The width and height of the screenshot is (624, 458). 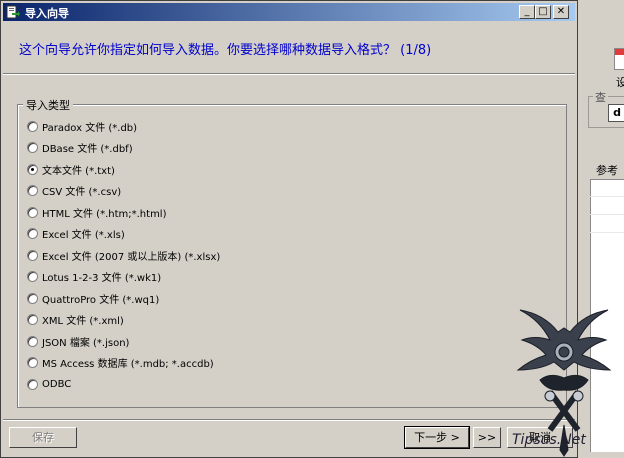 What do you see at coordinates (128, 364) in the screenshot?
I see `import-type-option-label: MS Access 数据库 (*.mdb; *.accdb)` at bounding box center [128, 364].